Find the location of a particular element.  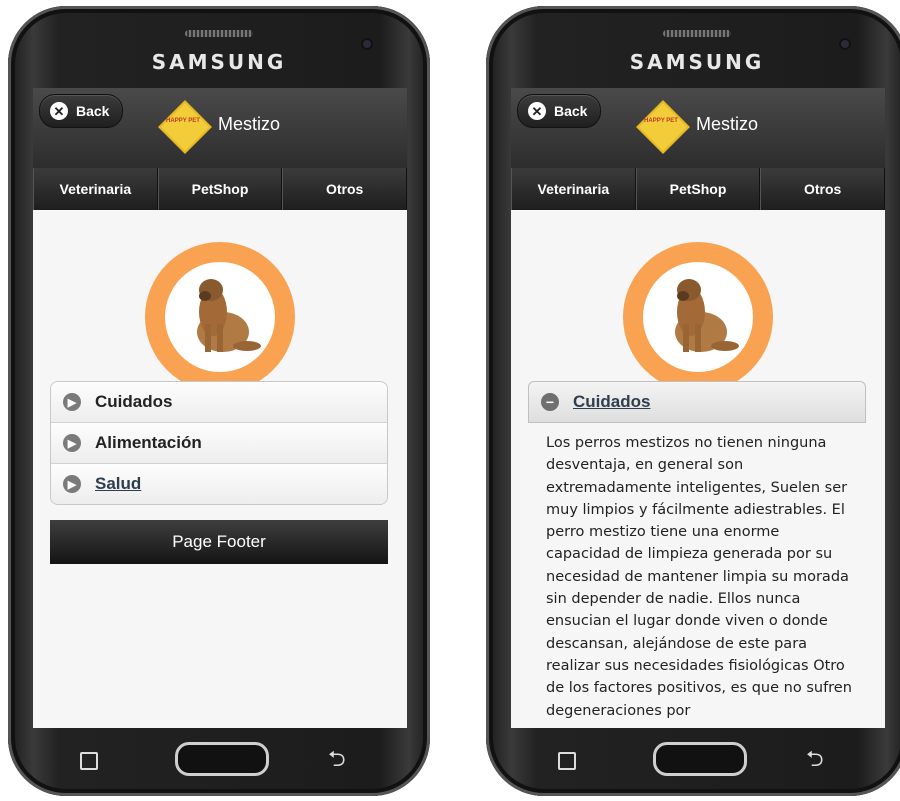

section-alimentacion: ▶ Alimentación is located at coordinates (219, 443).